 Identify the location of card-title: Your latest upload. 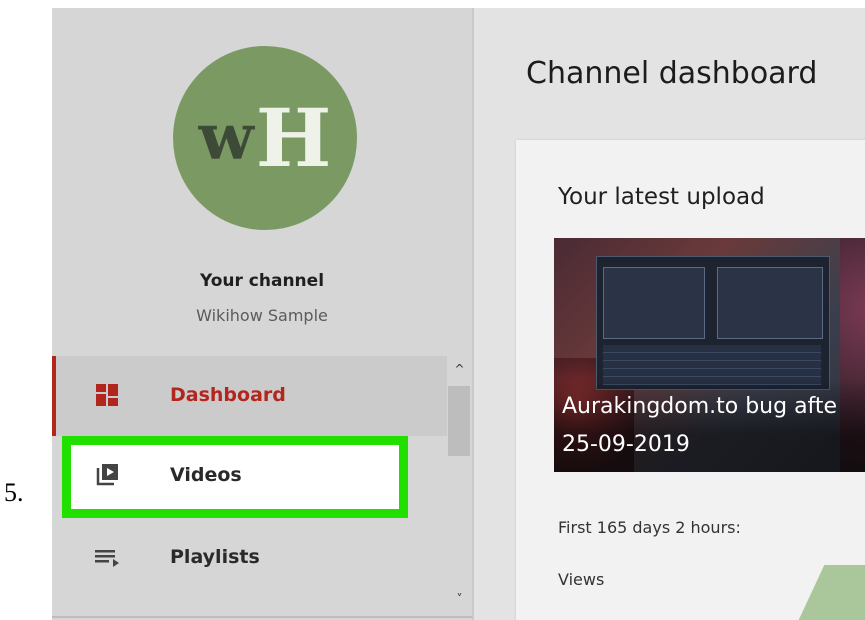
(661, 197).